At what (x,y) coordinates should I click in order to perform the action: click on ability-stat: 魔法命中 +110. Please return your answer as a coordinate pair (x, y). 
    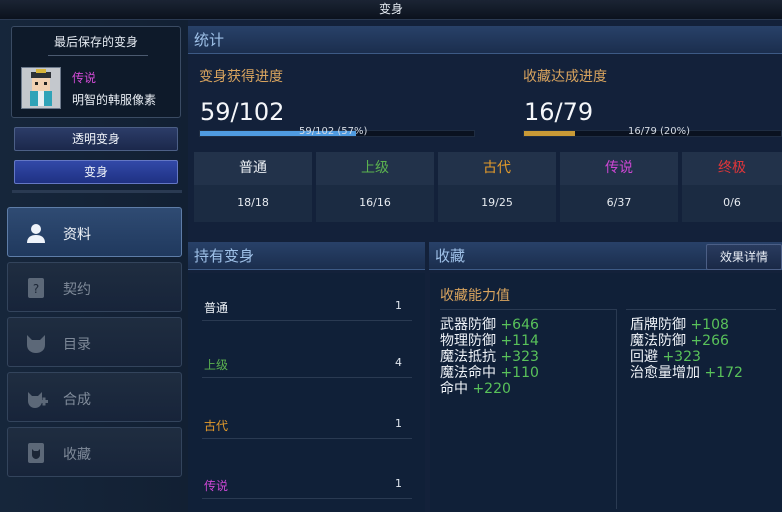
    Looking at the image, I should click on (489, 373).